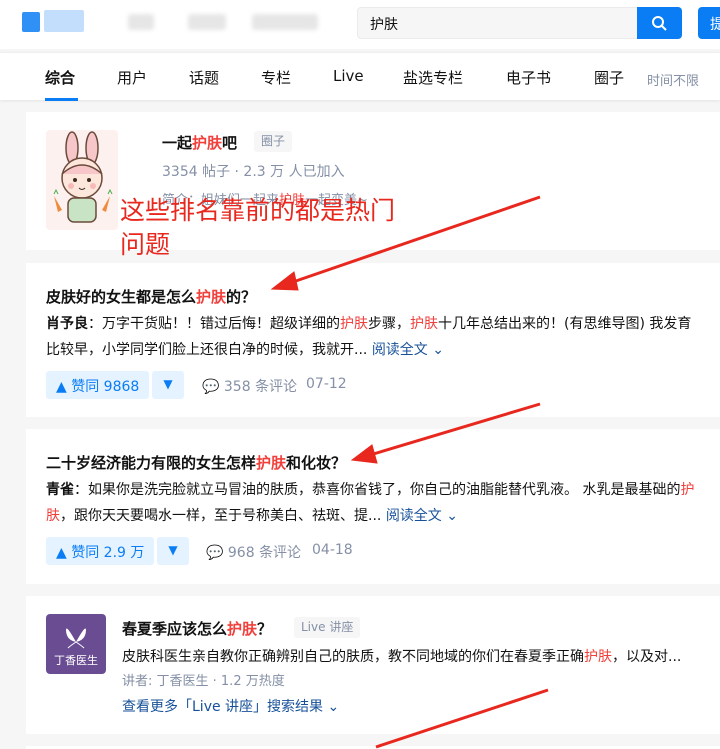  Describe the element at coordinates (203, 681) in the screenshot. I see `live-meta: 讲者: 丁香医生 · 1.2 万热度` at that location.